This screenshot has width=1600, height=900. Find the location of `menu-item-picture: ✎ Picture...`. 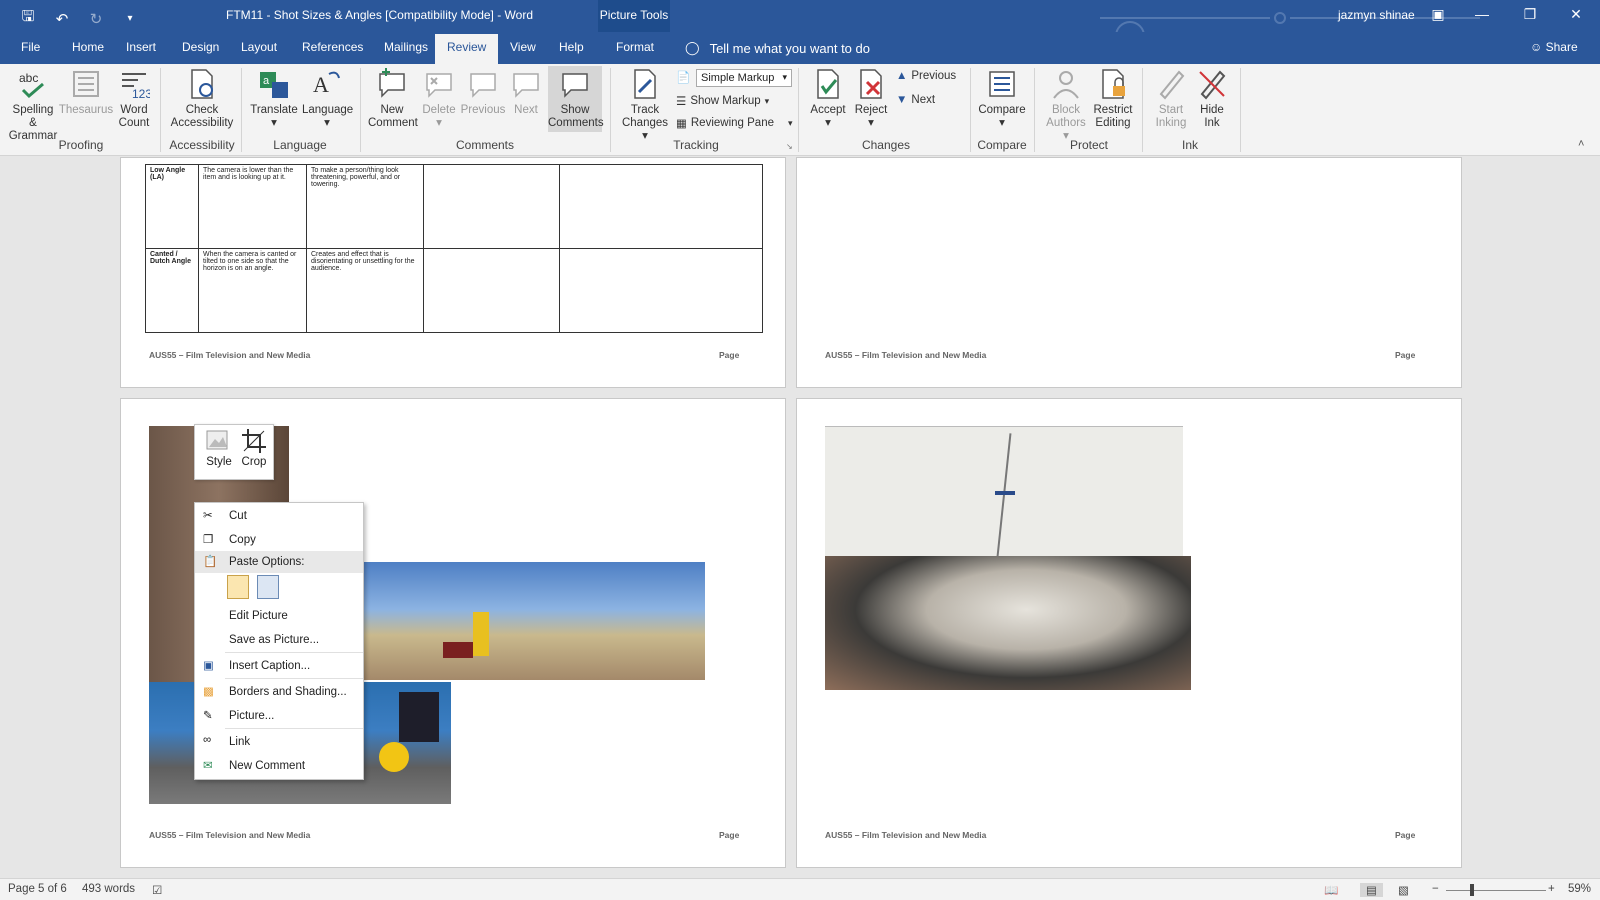

menu-item-picture: ✎ Picture... is located at coordinates (279, 716).